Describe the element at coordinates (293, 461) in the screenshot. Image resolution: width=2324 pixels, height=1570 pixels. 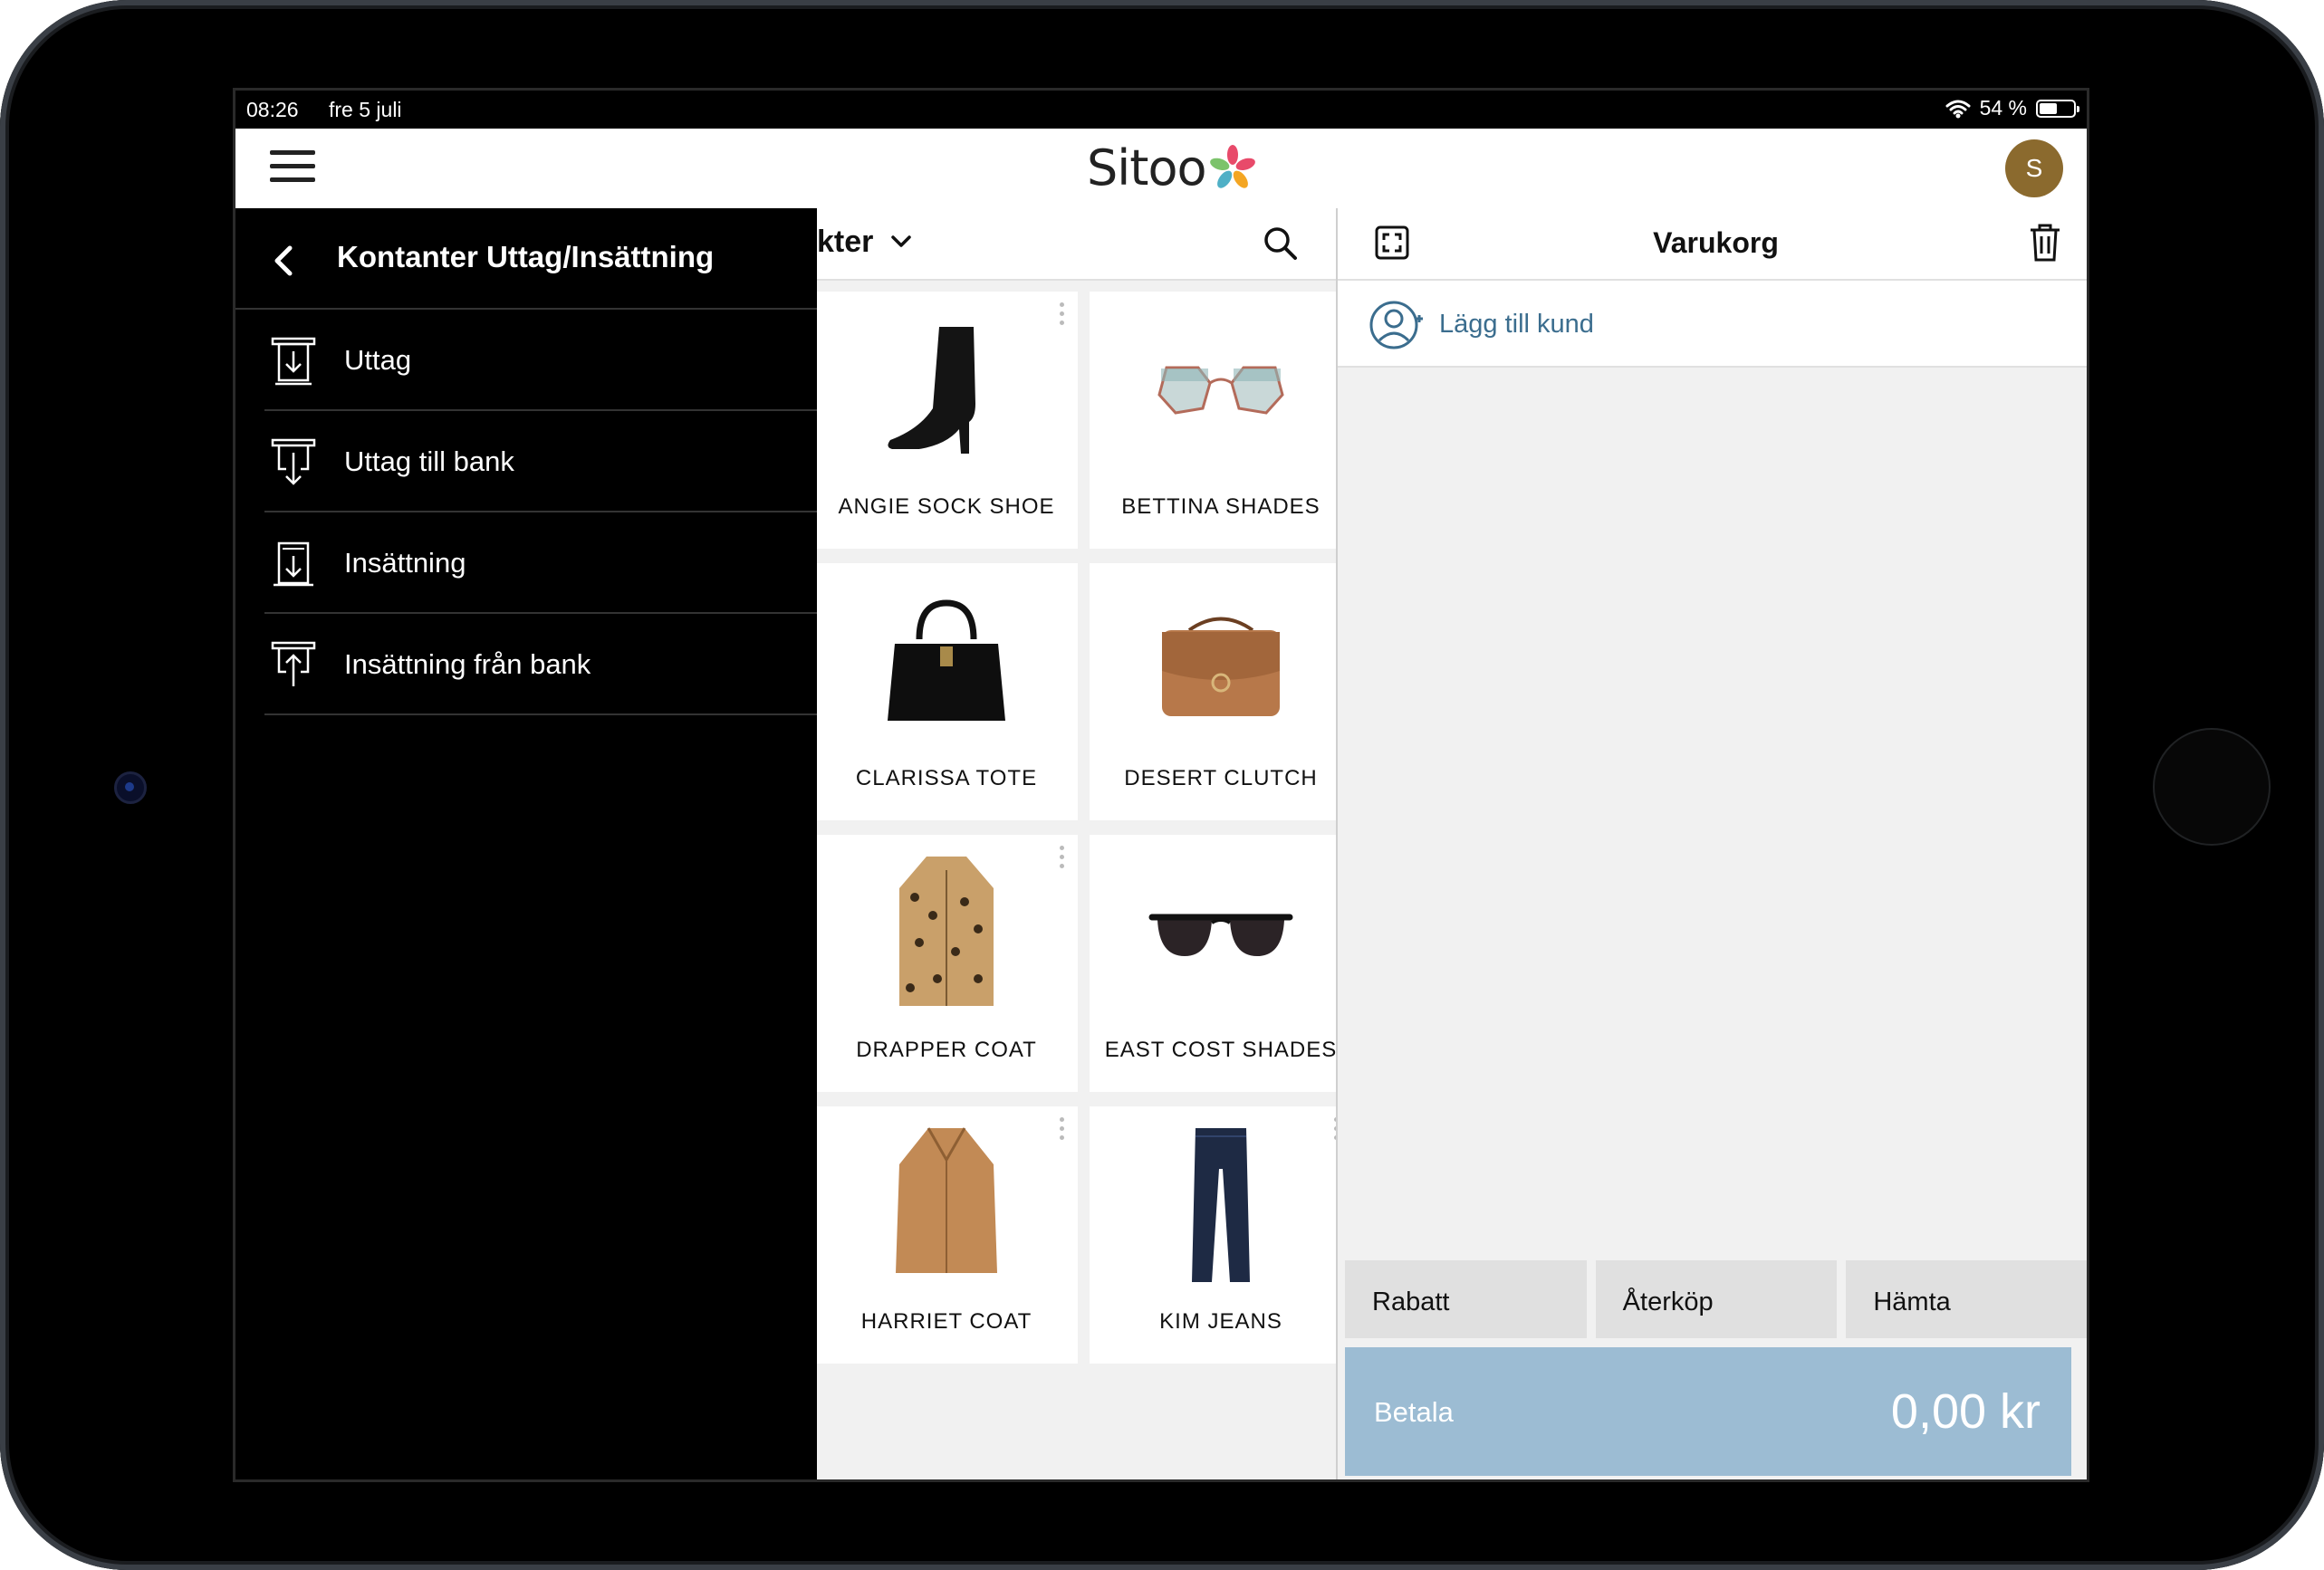
I see `withdraw-to-bank-icon` at that location.